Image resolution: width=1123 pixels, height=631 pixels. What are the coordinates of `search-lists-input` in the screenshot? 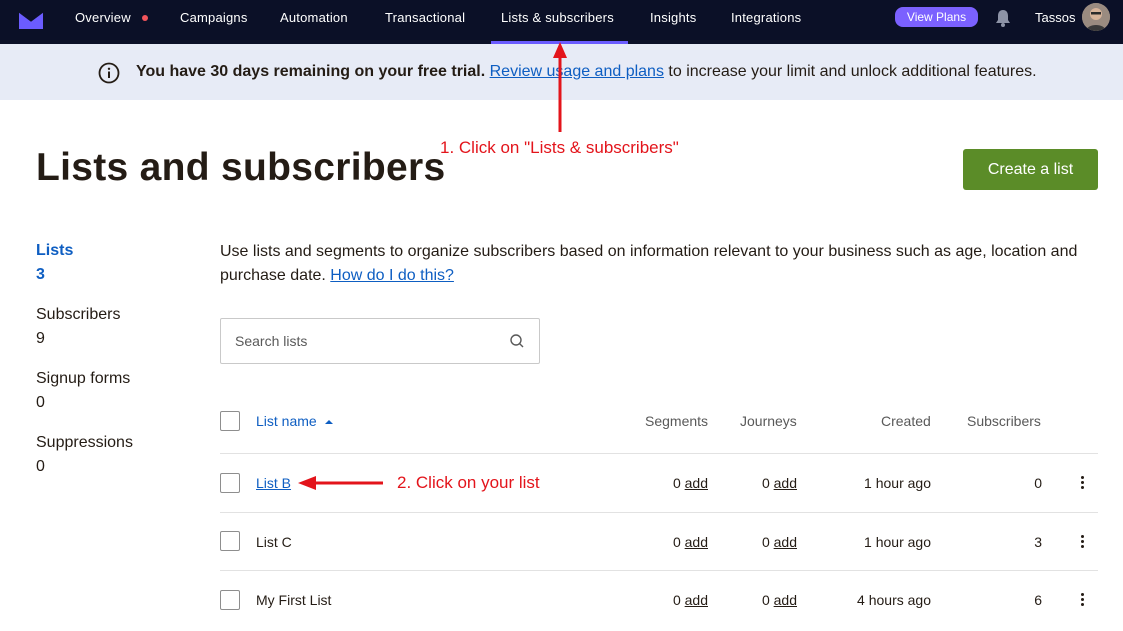 It's located at (361, 341).